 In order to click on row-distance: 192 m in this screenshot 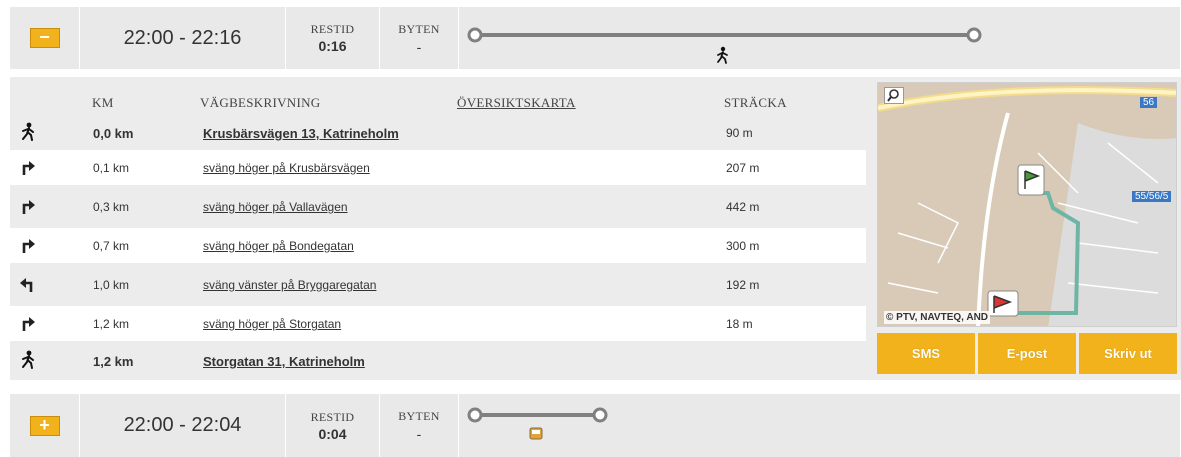, I will do `click(743, 285)`.